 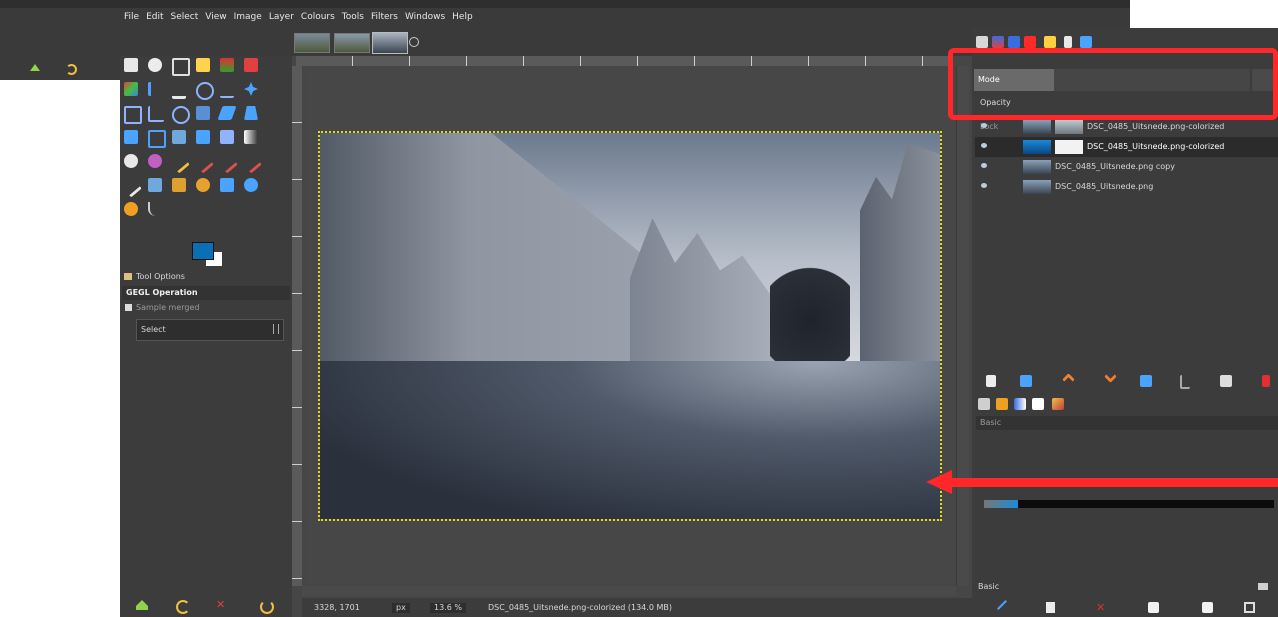 What do you see at coordinates (206, 277) in the screenshot?
I see `tool-options-tab: Tool Options` at bounding box center [206, 277].